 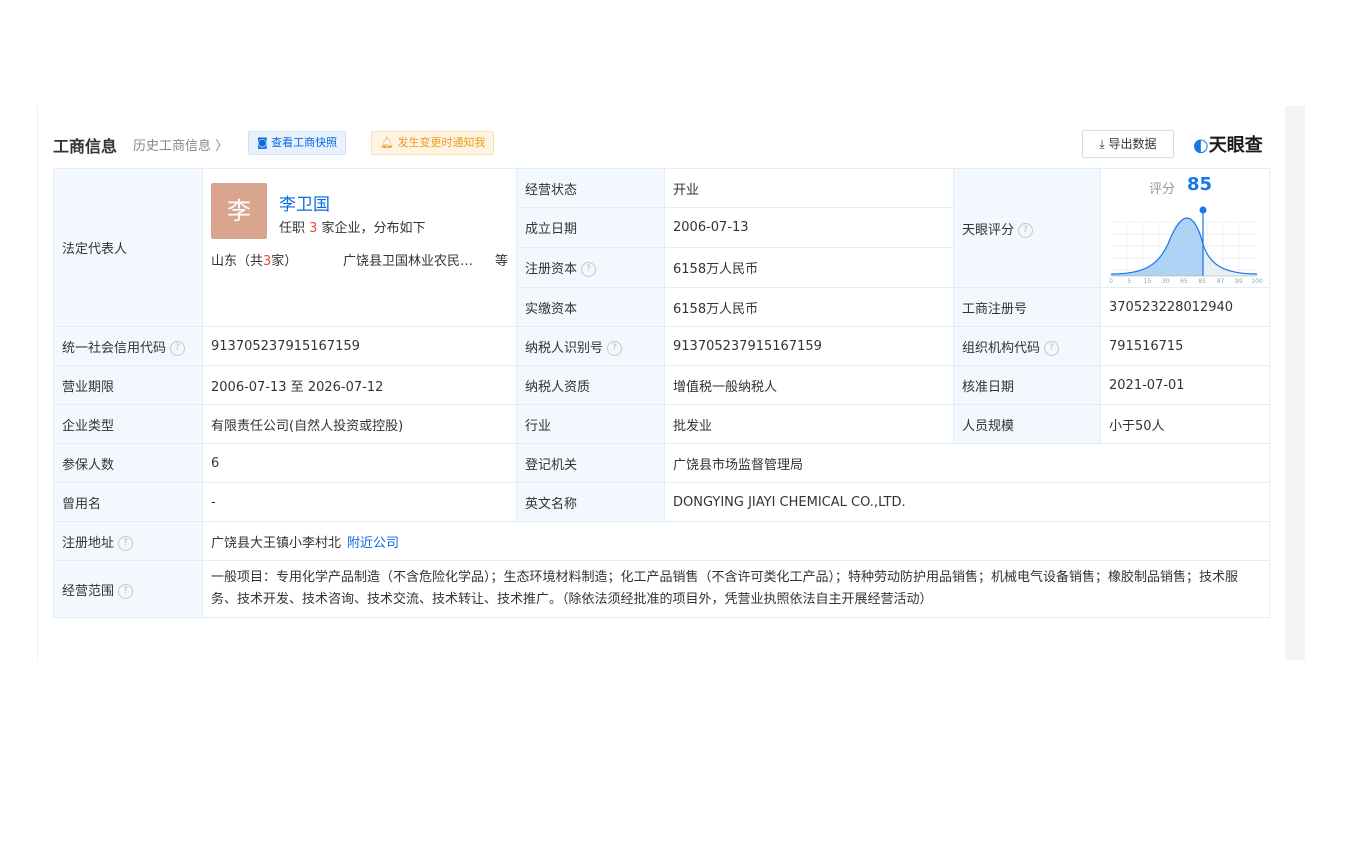 I want to click on credit-code-label: 统一社会信用代码?, so click(x=128, y=346).